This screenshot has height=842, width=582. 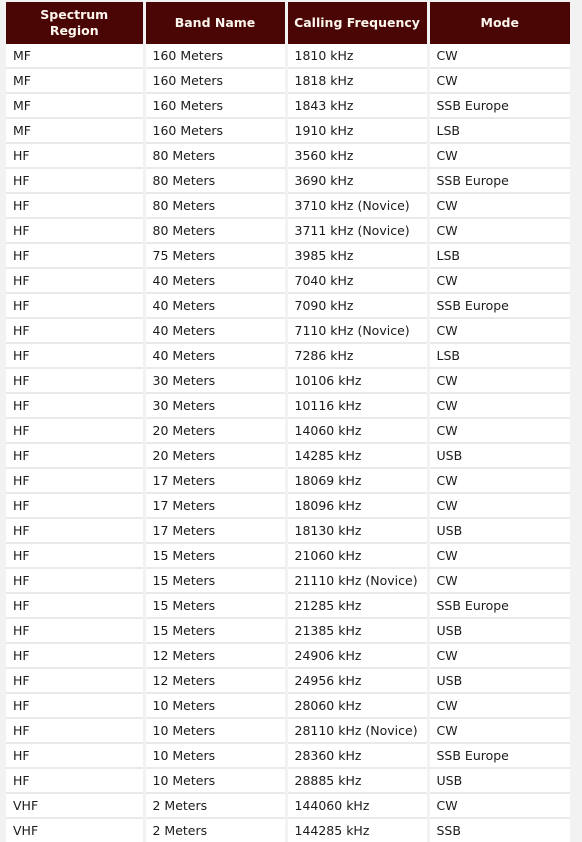 I want to click on cell-frequency: 28060 kHz, so click(x=358, y=706).